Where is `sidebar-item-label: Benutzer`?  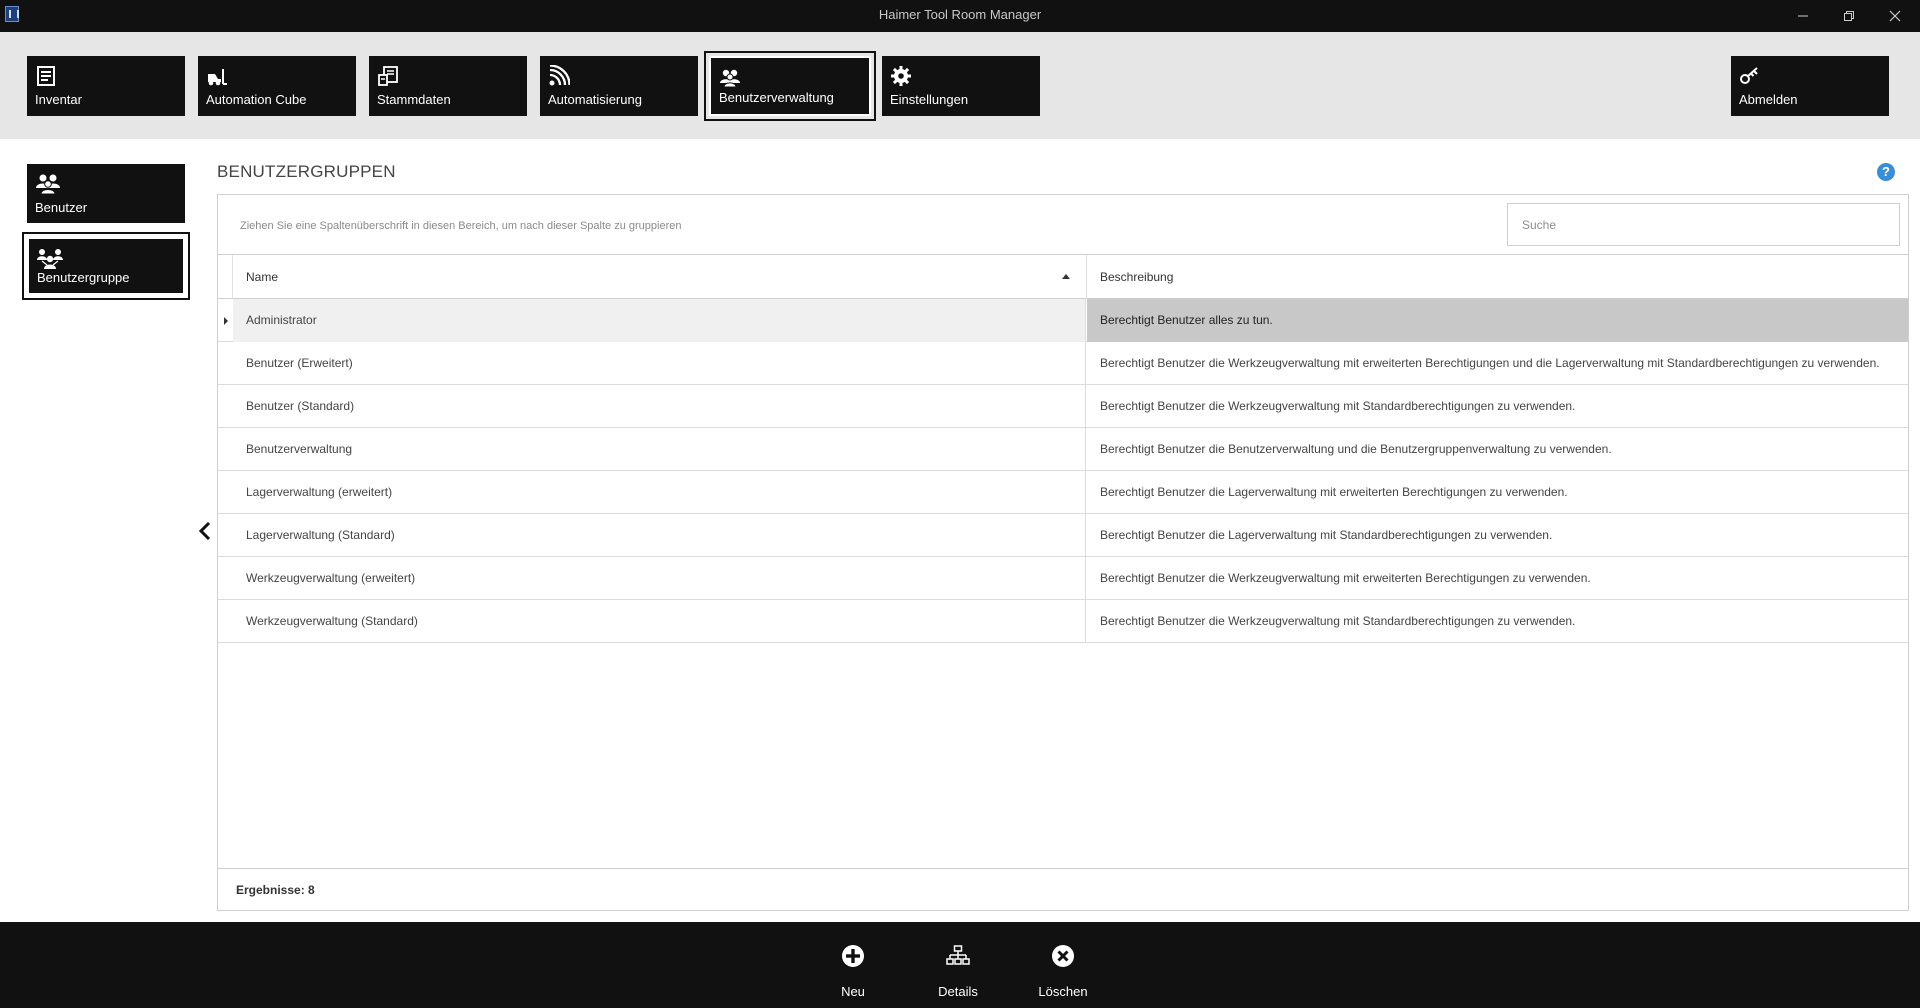 sidebar-item-label: Benutzer is located at coordinates (61, 207).